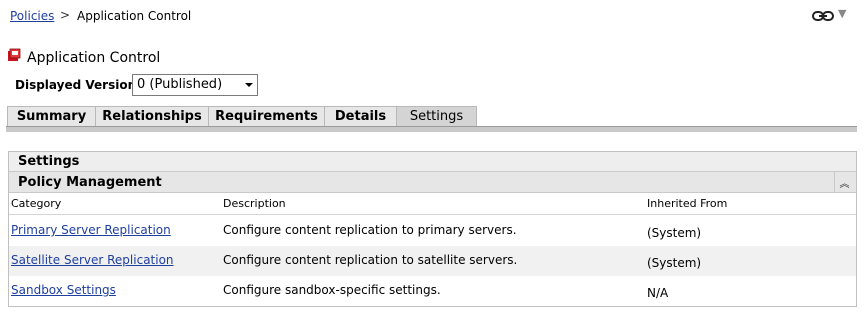 The width and height of the screenshot is (866, 319). What do you see at coordinates (432, 182) in the screenshot?
I see `policy-management-header: Policy Management` at bounding box center [432, 182].